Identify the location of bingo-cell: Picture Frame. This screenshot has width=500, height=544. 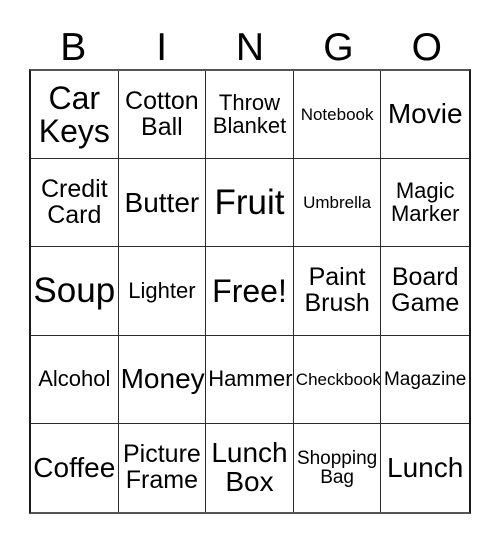
(162, 467).